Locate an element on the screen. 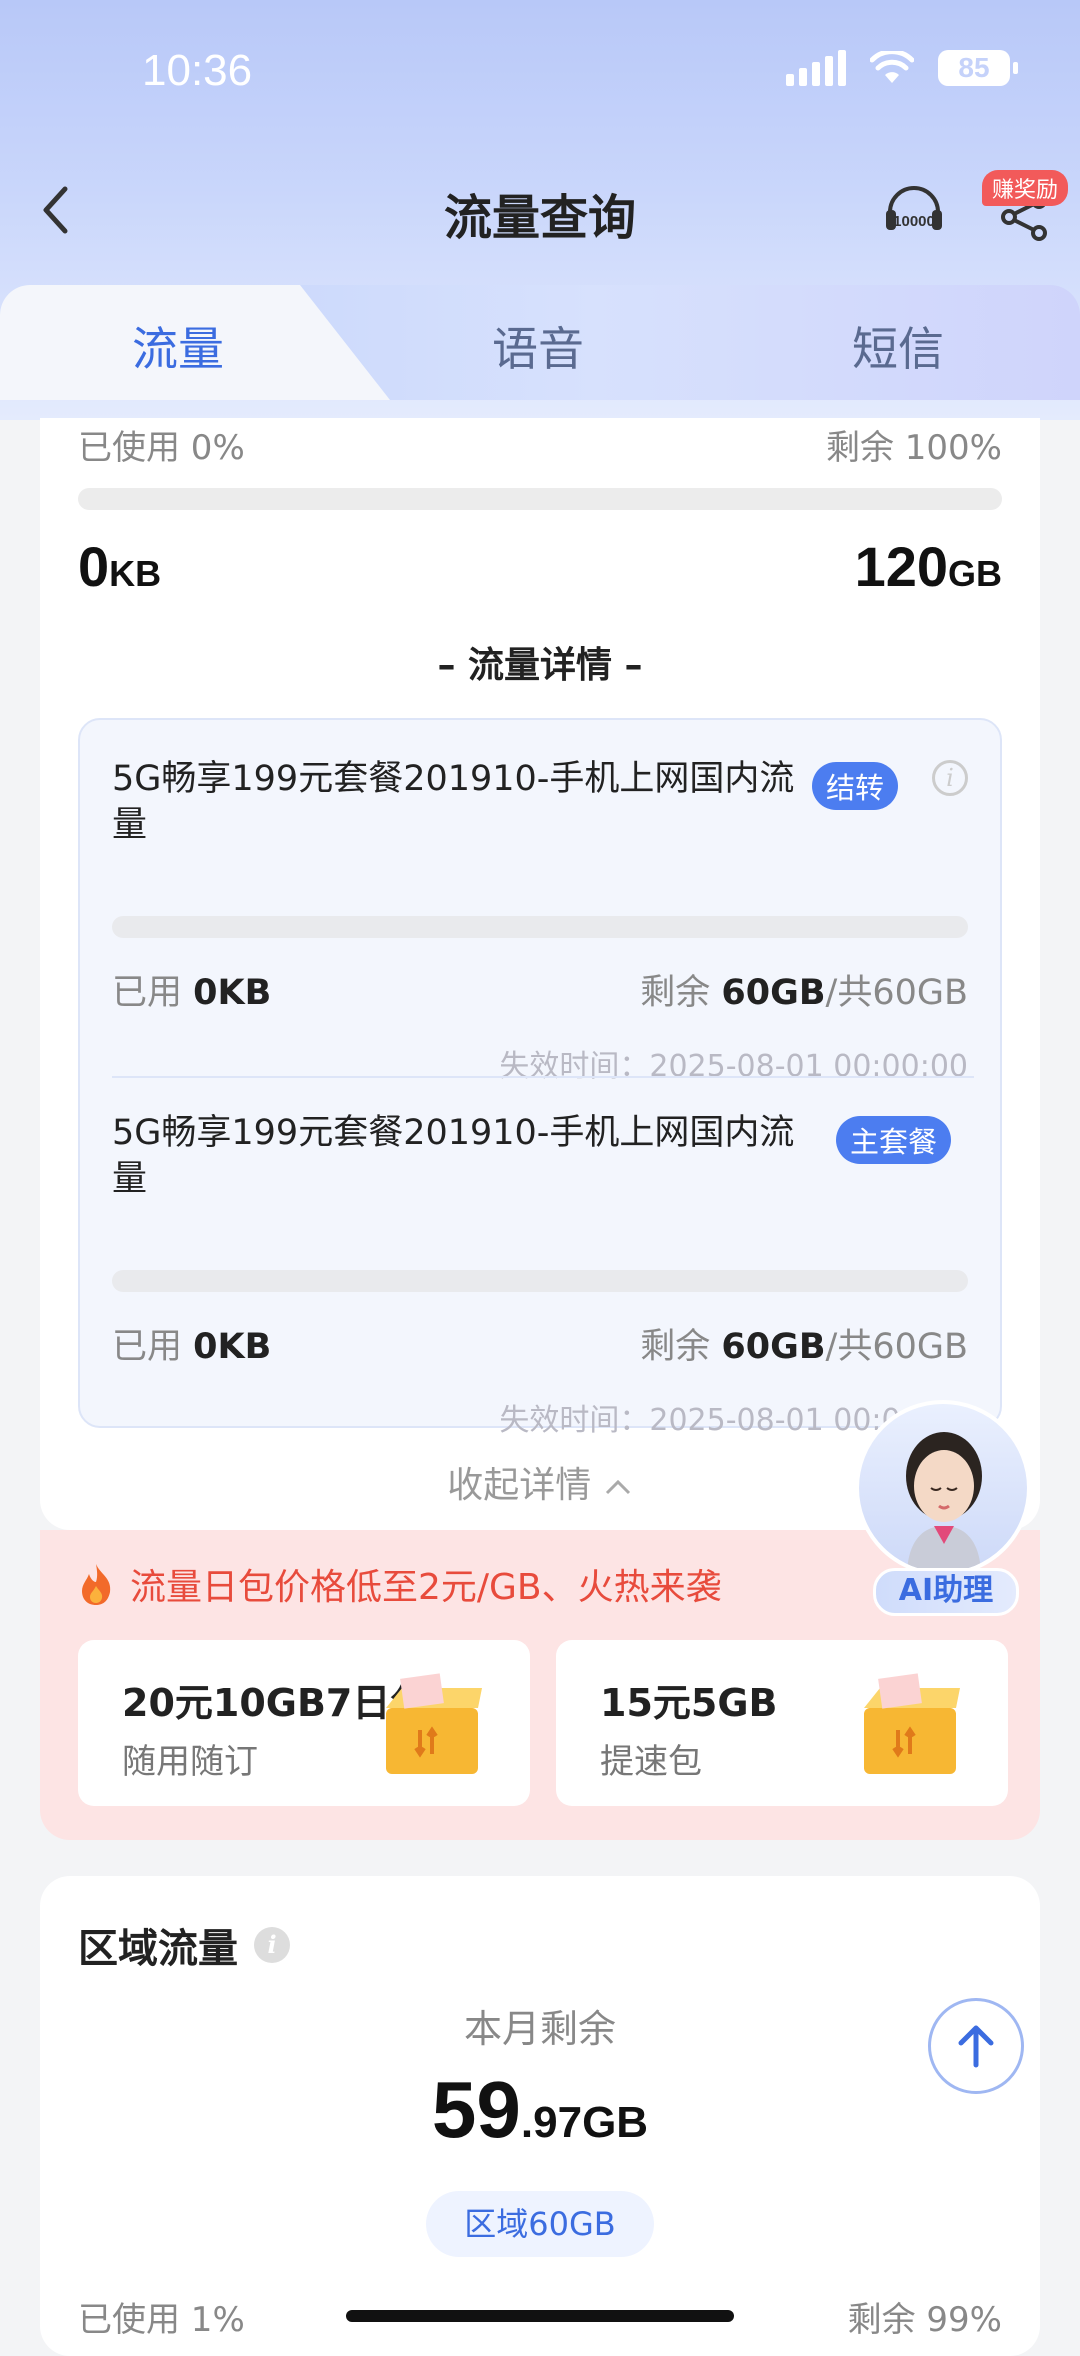 This screenshot has height=2356, width=1080. region-title: 区域流量 i is located at coordinates (184, 1945).